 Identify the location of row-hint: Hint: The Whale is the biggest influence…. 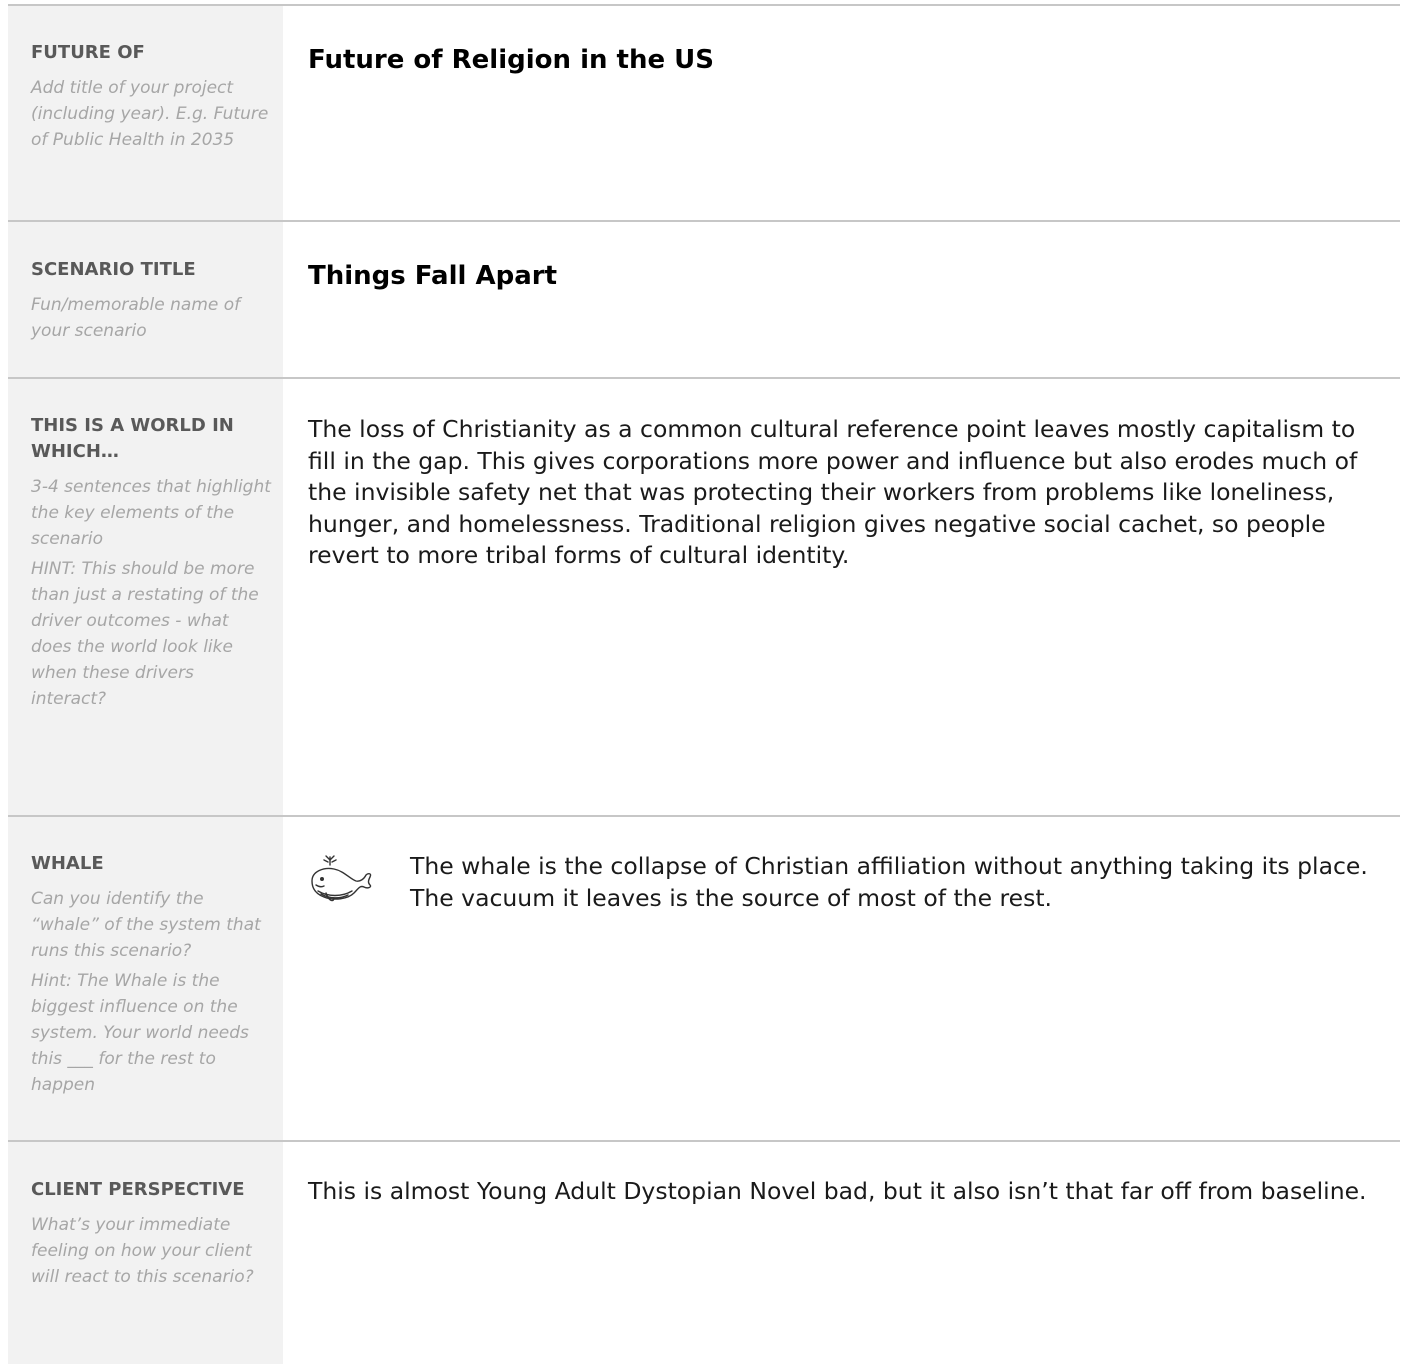
(140, 1033).